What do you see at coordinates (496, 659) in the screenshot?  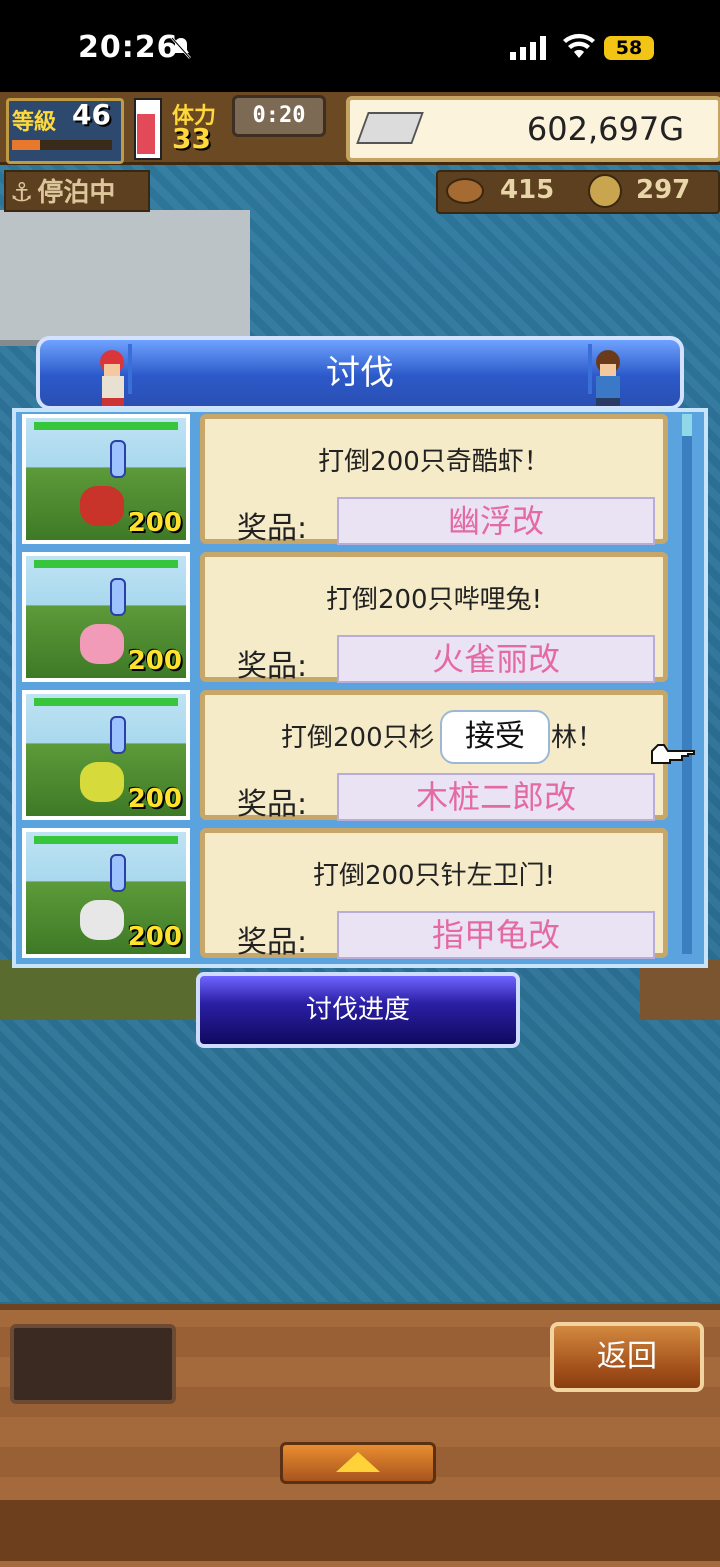 I see `reward-value: 火雀丽改` at bounding box center [496, 659].